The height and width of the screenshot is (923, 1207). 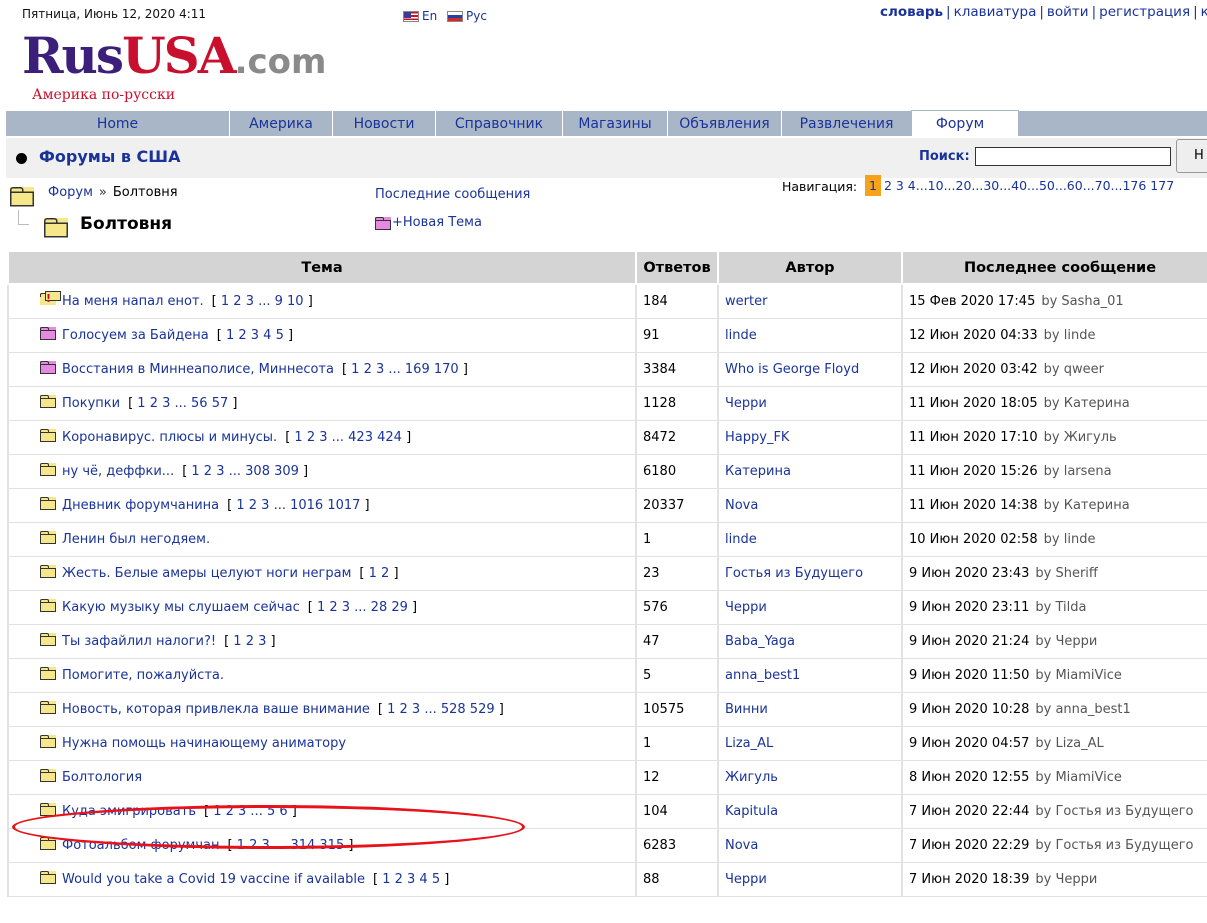 What do you see at coordinates (136, 539) in the screenshot?
I see `topic-link: Ленин был негодяем.` at bounding box center [136, 539].